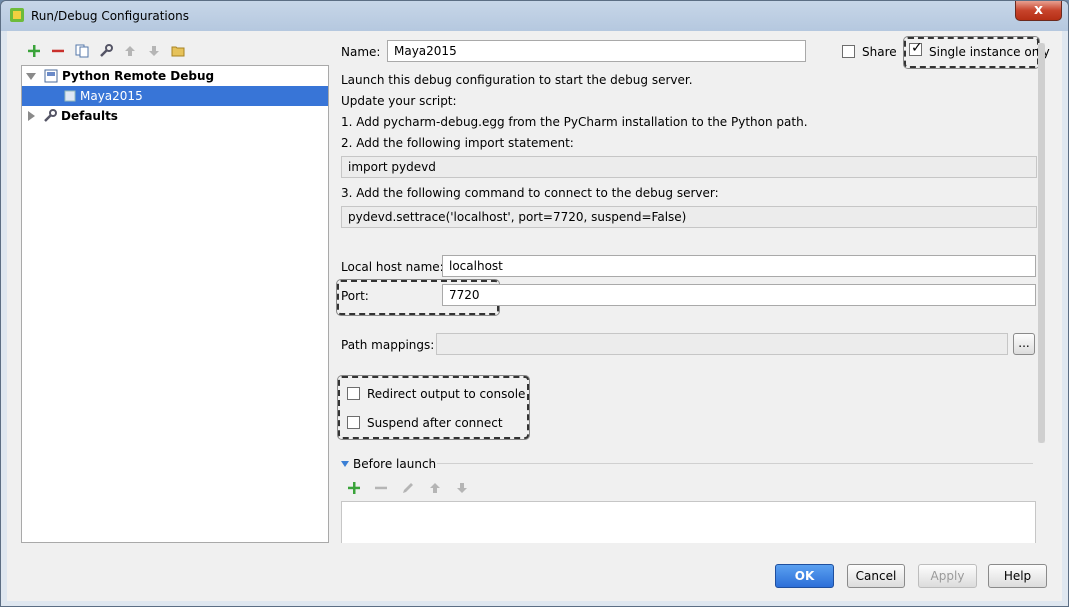 Image resolution: width=1069 pixels, height=607 pixels. I want to click on close-button: x, so click(1038, 11).